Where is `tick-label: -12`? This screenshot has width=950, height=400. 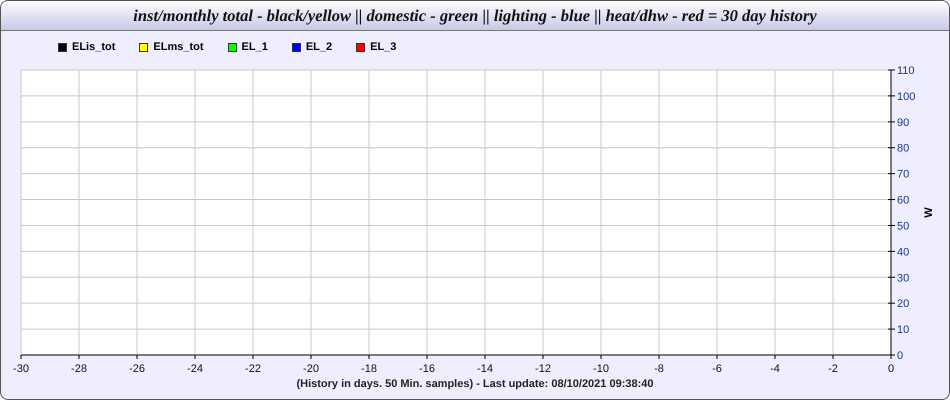
tick-label: -12 is located at coordinates (543, 369).